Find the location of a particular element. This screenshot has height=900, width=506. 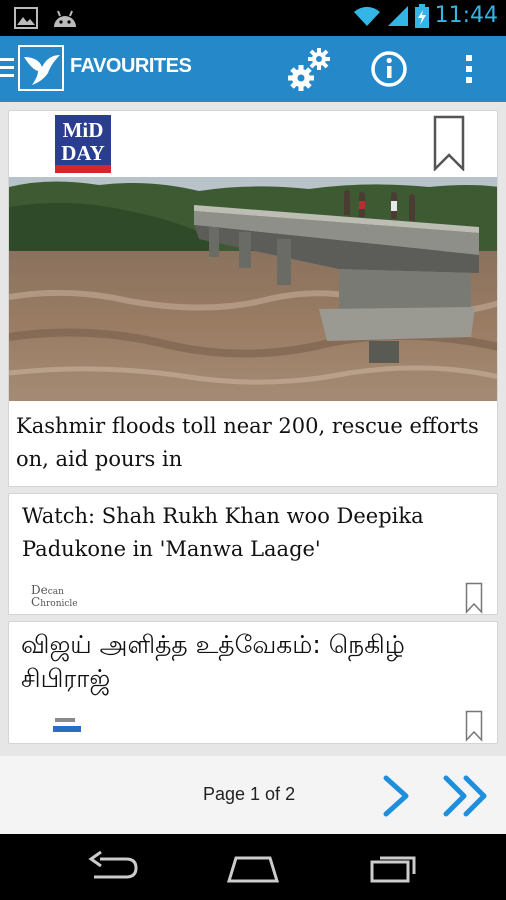

back-icon is located at coordinates (113, 867).